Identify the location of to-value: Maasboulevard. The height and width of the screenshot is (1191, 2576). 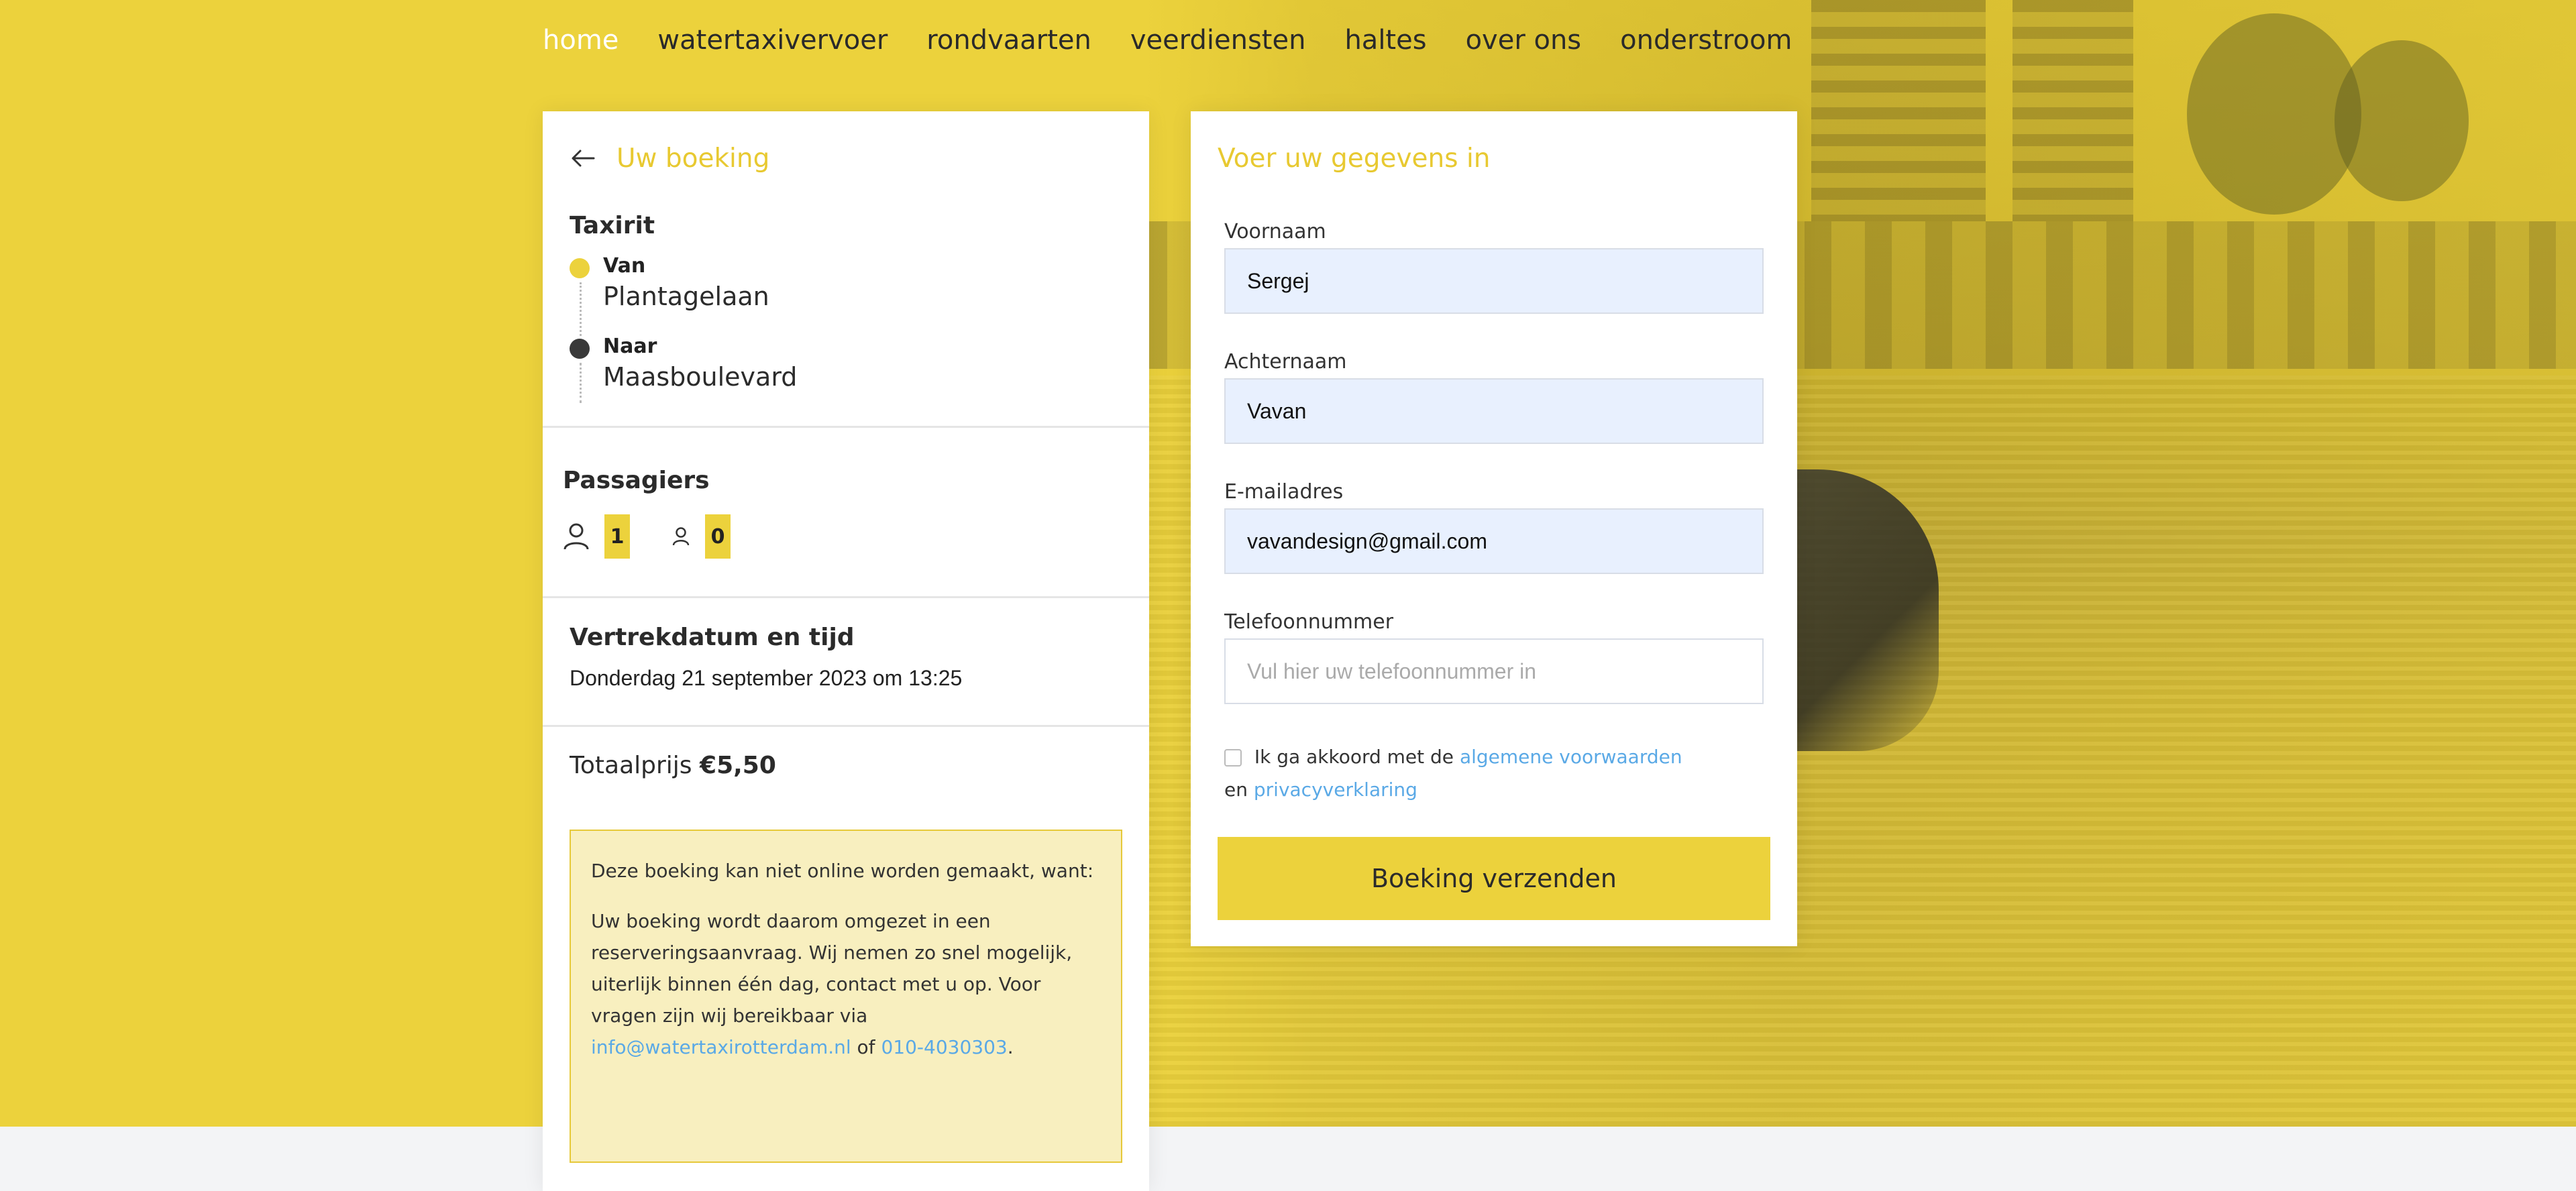
(700, 377).